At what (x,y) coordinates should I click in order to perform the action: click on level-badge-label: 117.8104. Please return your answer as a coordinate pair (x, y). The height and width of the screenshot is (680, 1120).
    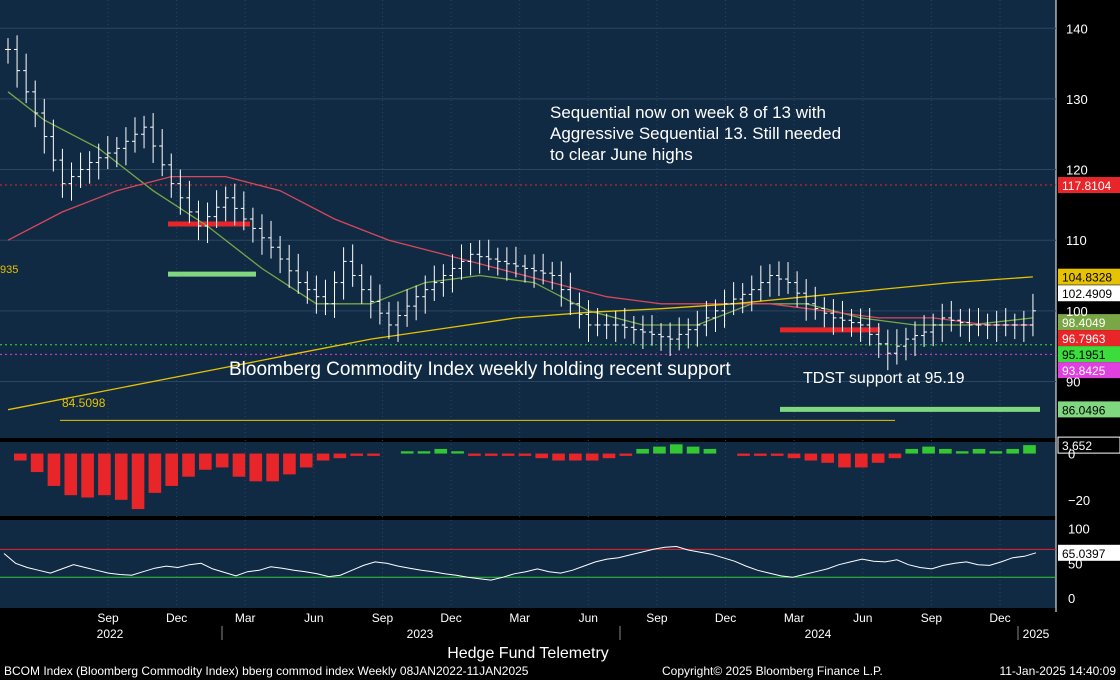
    Looking at the image, I should click on (1086, 186).